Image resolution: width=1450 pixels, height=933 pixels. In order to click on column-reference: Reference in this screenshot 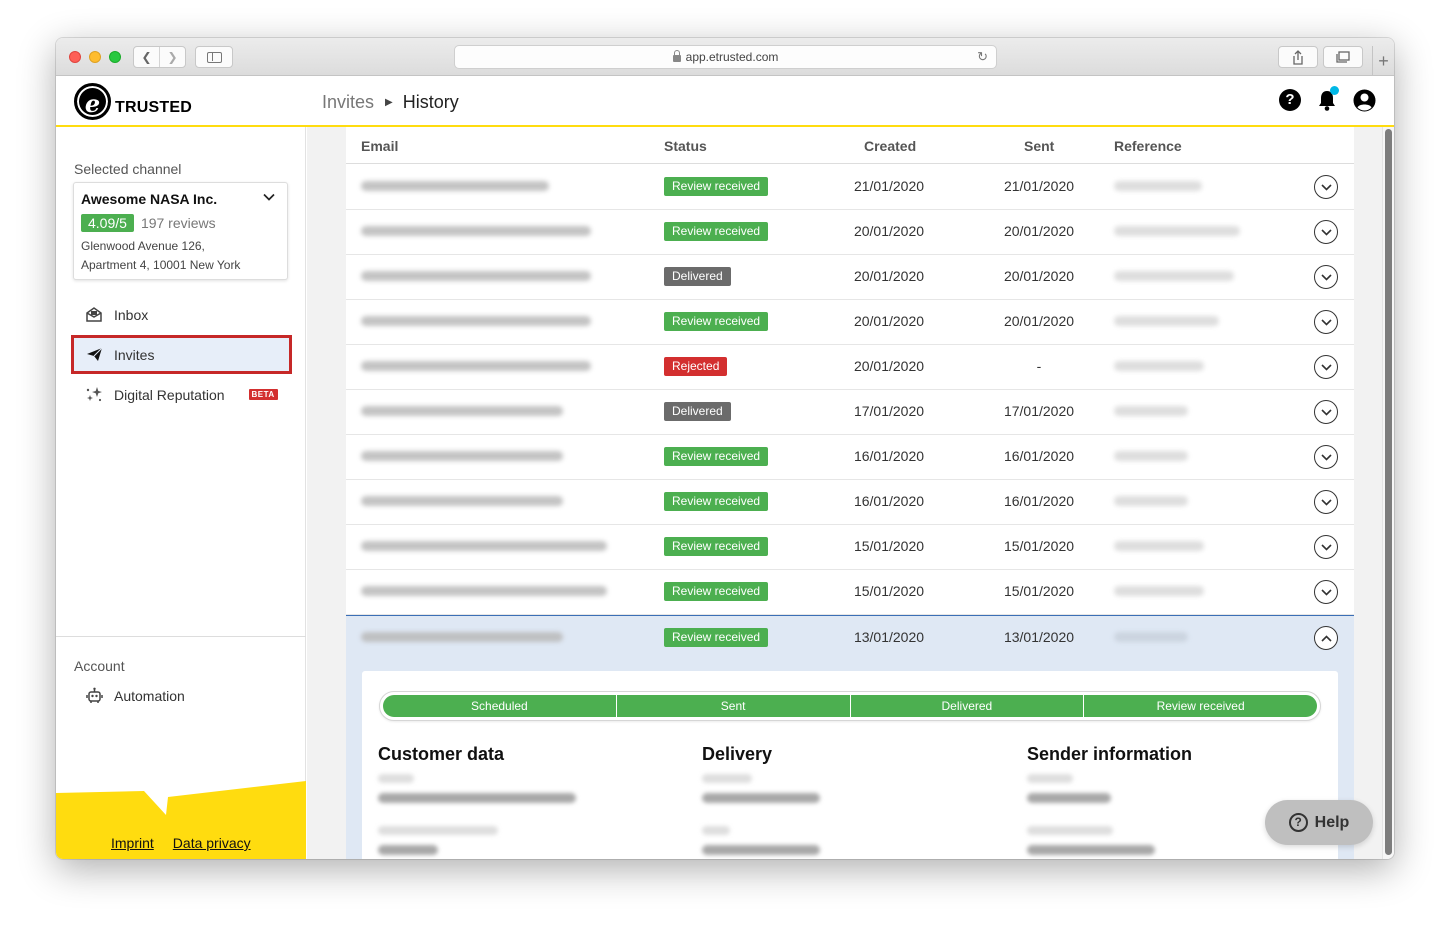, I will do `click(1148, 146)`.